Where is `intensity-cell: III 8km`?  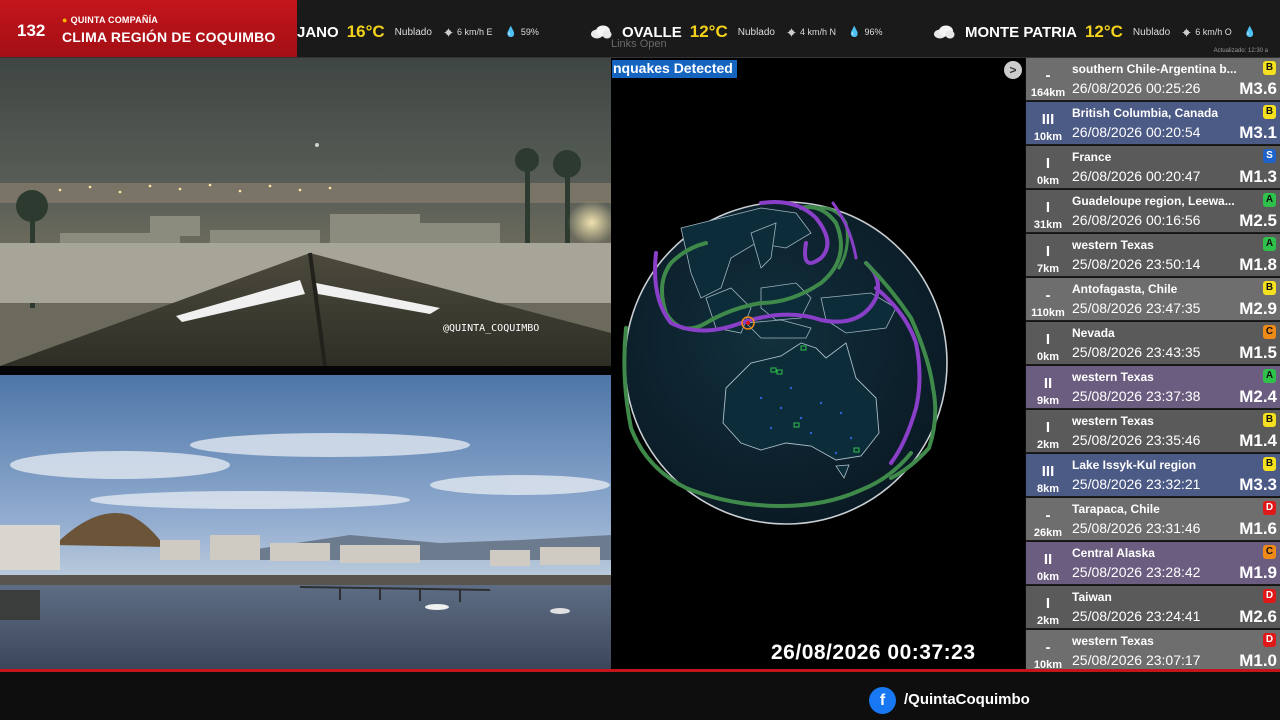
intensity-cell: III 8km is located at coordinates (1048, 475).